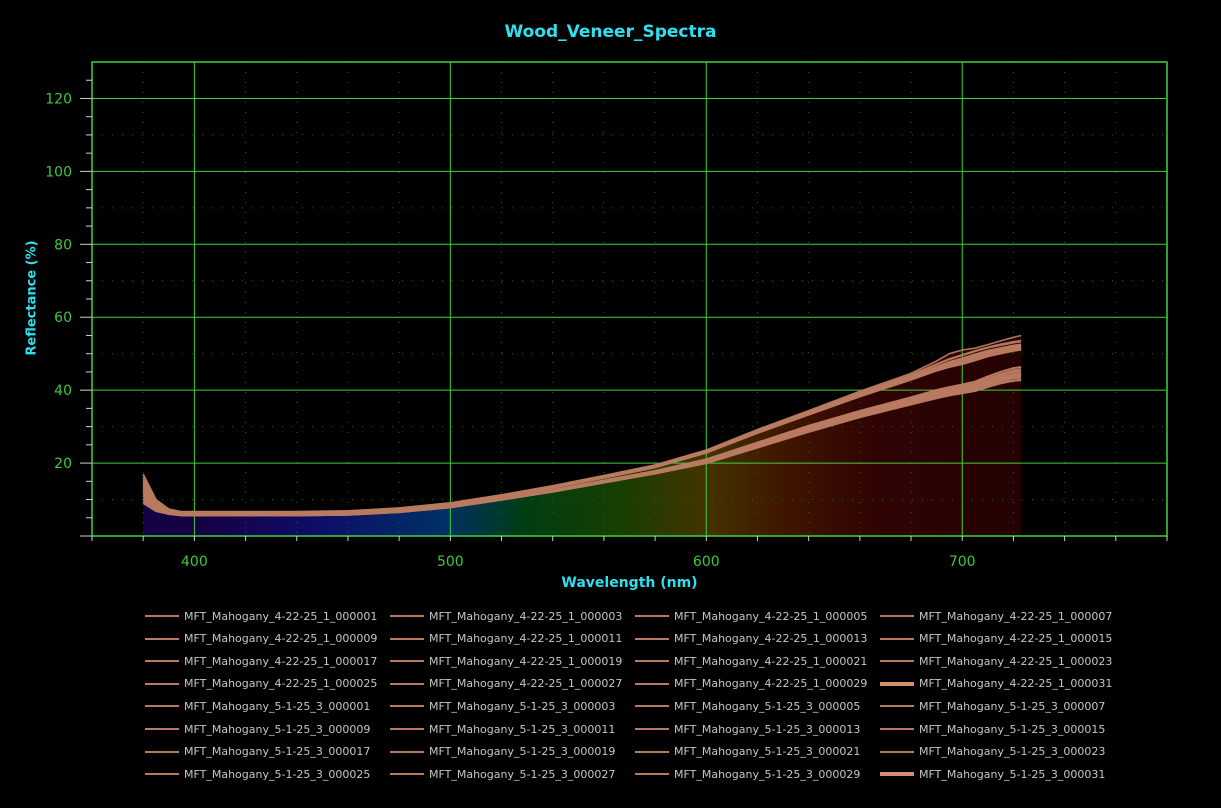  What do you see at coordinates (996, 616) in the screenshot?
I see `legend-item: MFT_Mahogany_4-22-25_1_000007` at bounding box center [996, 616].